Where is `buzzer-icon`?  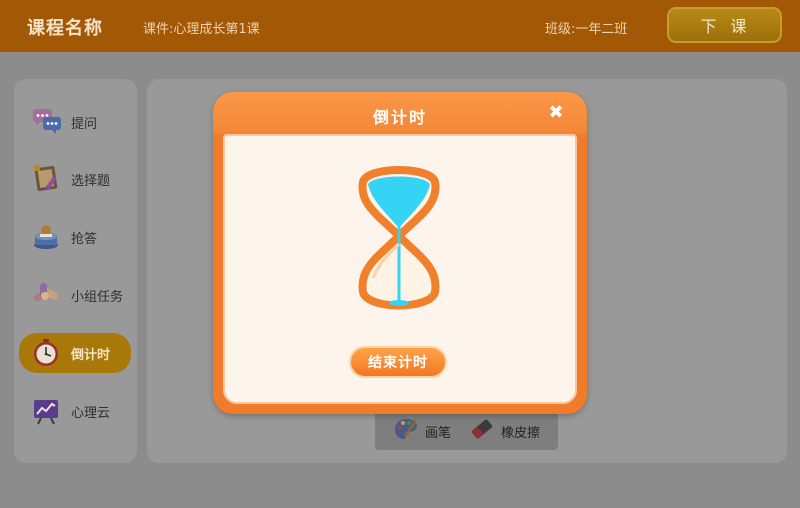
buzzer-icon is located at coordinates (46, 237).